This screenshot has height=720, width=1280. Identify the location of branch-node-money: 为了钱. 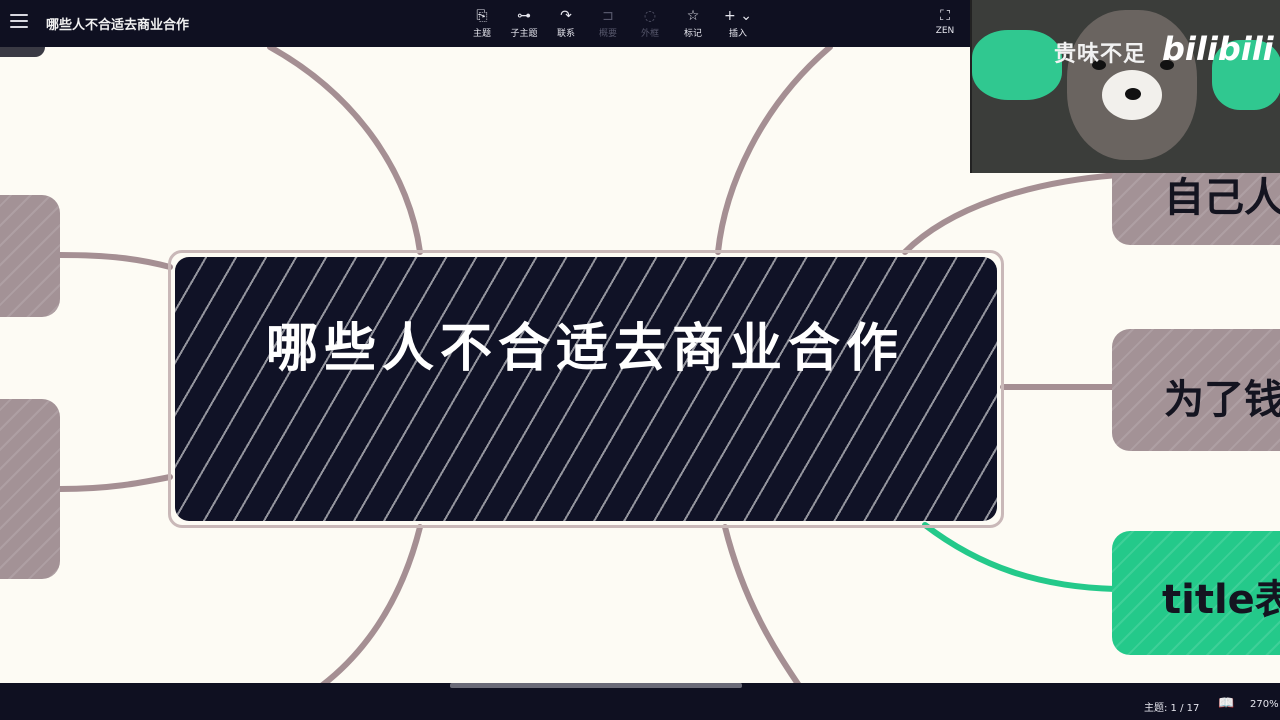
(1196, 390).